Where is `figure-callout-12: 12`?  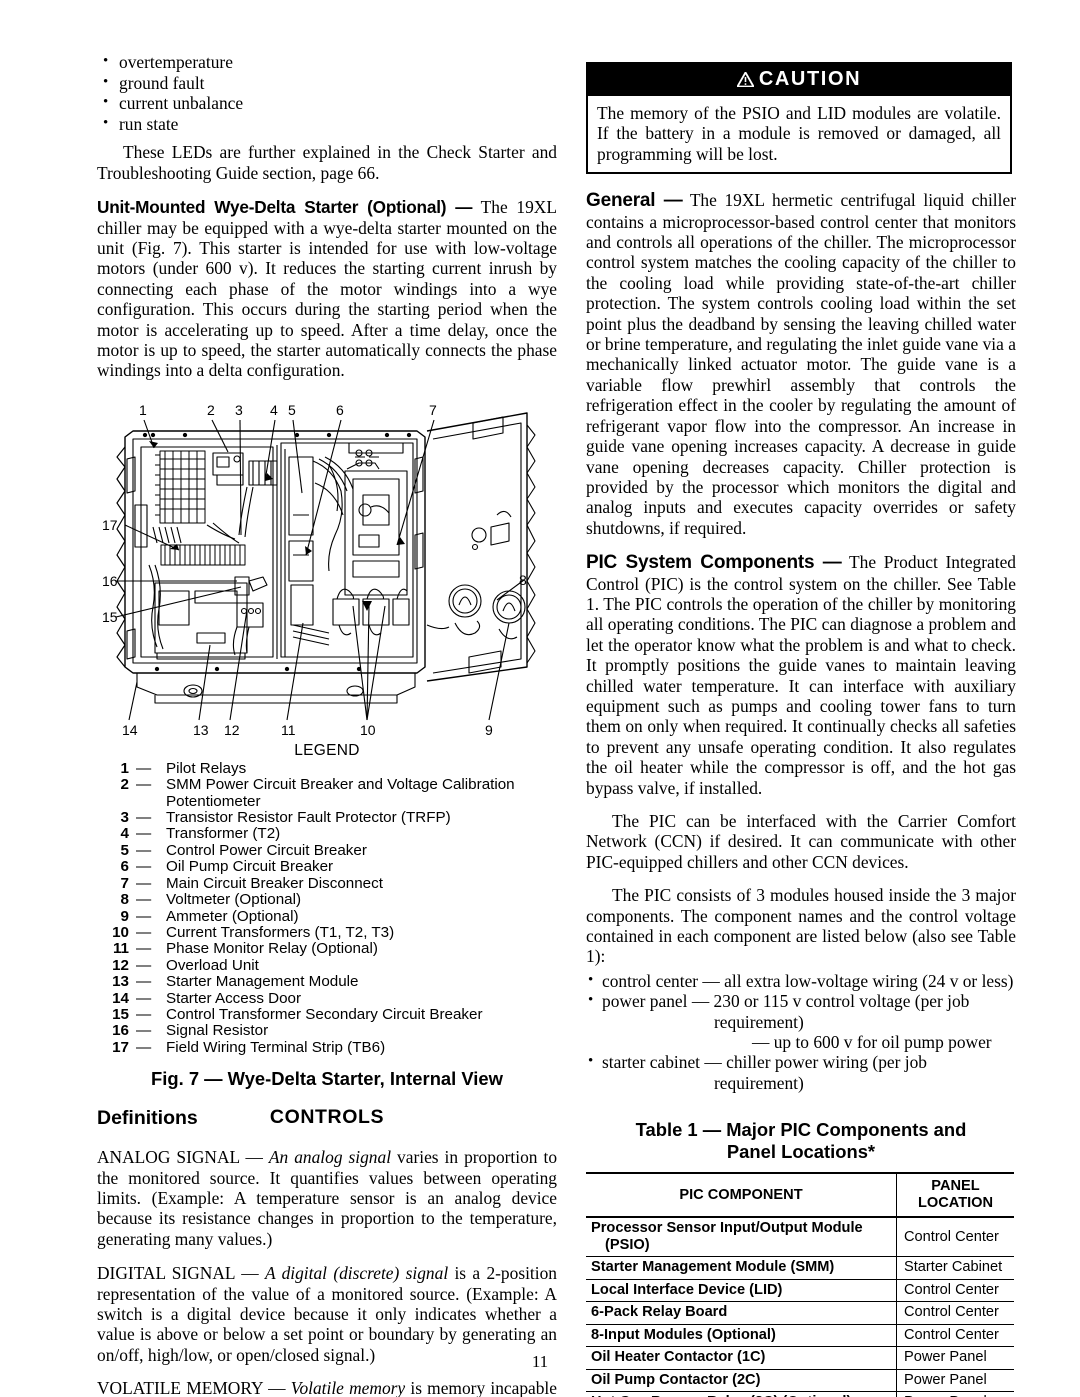 figure-callout-12: 12 is located at coordinates (232, 730).